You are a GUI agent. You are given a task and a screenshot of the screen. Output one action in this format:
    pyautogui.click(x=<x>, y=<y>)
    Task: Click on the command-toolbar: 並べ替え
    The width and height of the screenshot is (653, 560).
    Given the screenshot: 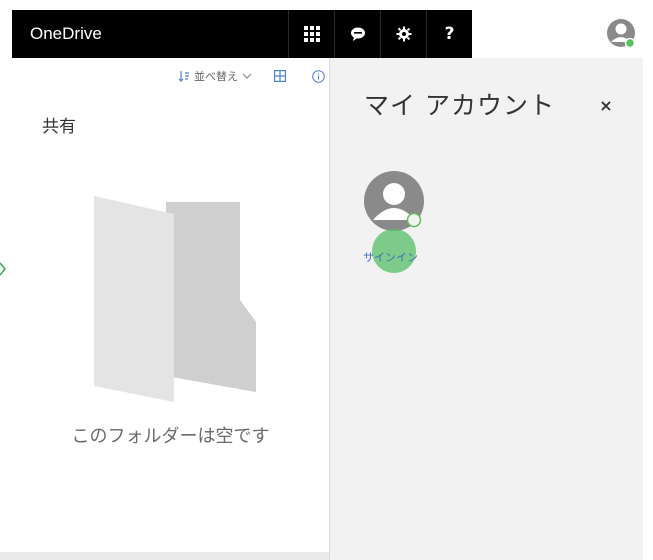 What is the action you would take?
    pyautogui.click(x=170, y=76)
    